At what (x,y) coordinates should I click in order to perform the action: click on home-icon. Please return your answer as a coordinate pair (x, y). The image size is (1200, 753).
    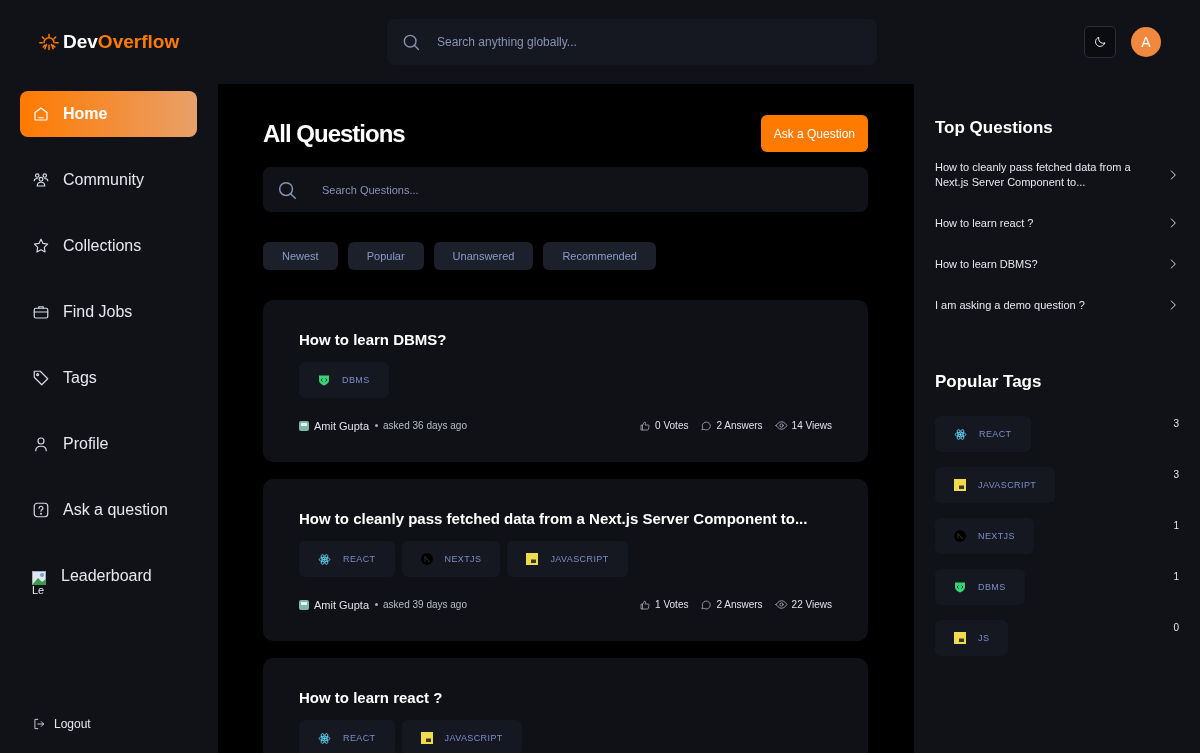
    Looking at the image, I should click on (41, 114).